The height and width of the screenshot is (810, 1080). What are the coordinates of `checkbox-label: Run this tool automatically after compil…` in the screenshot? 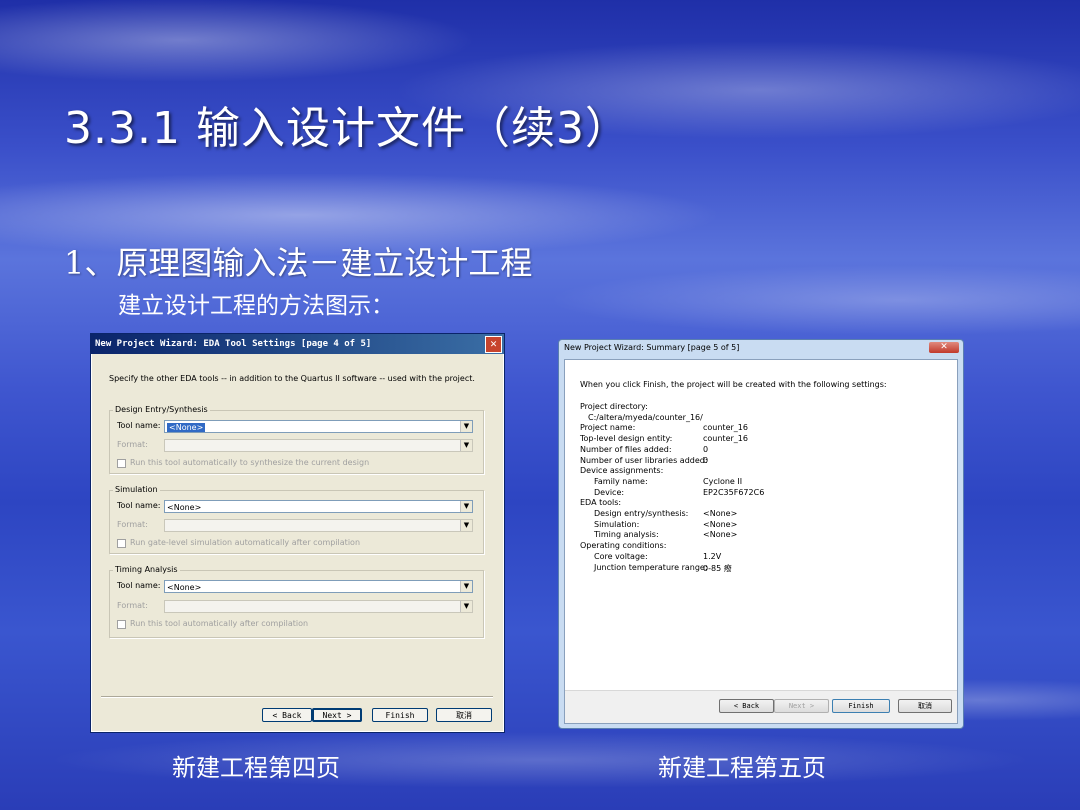 It's located at (219, 623).